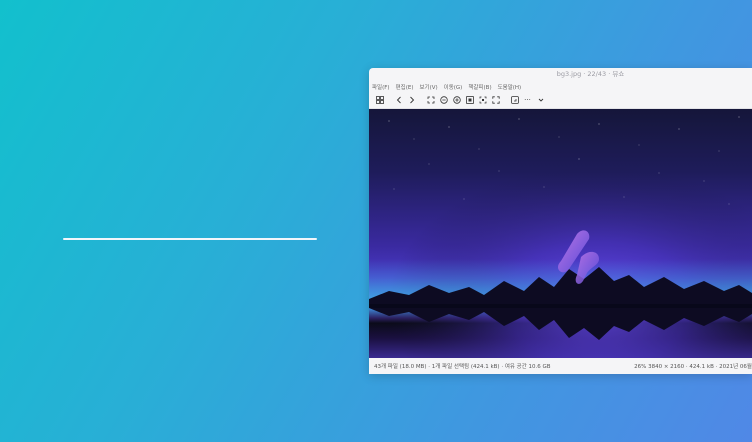  What do you see at coordinates (428, 87) in the screenshot?
I see `menu-view: 보기(V)` at bounding box center [428, 87].